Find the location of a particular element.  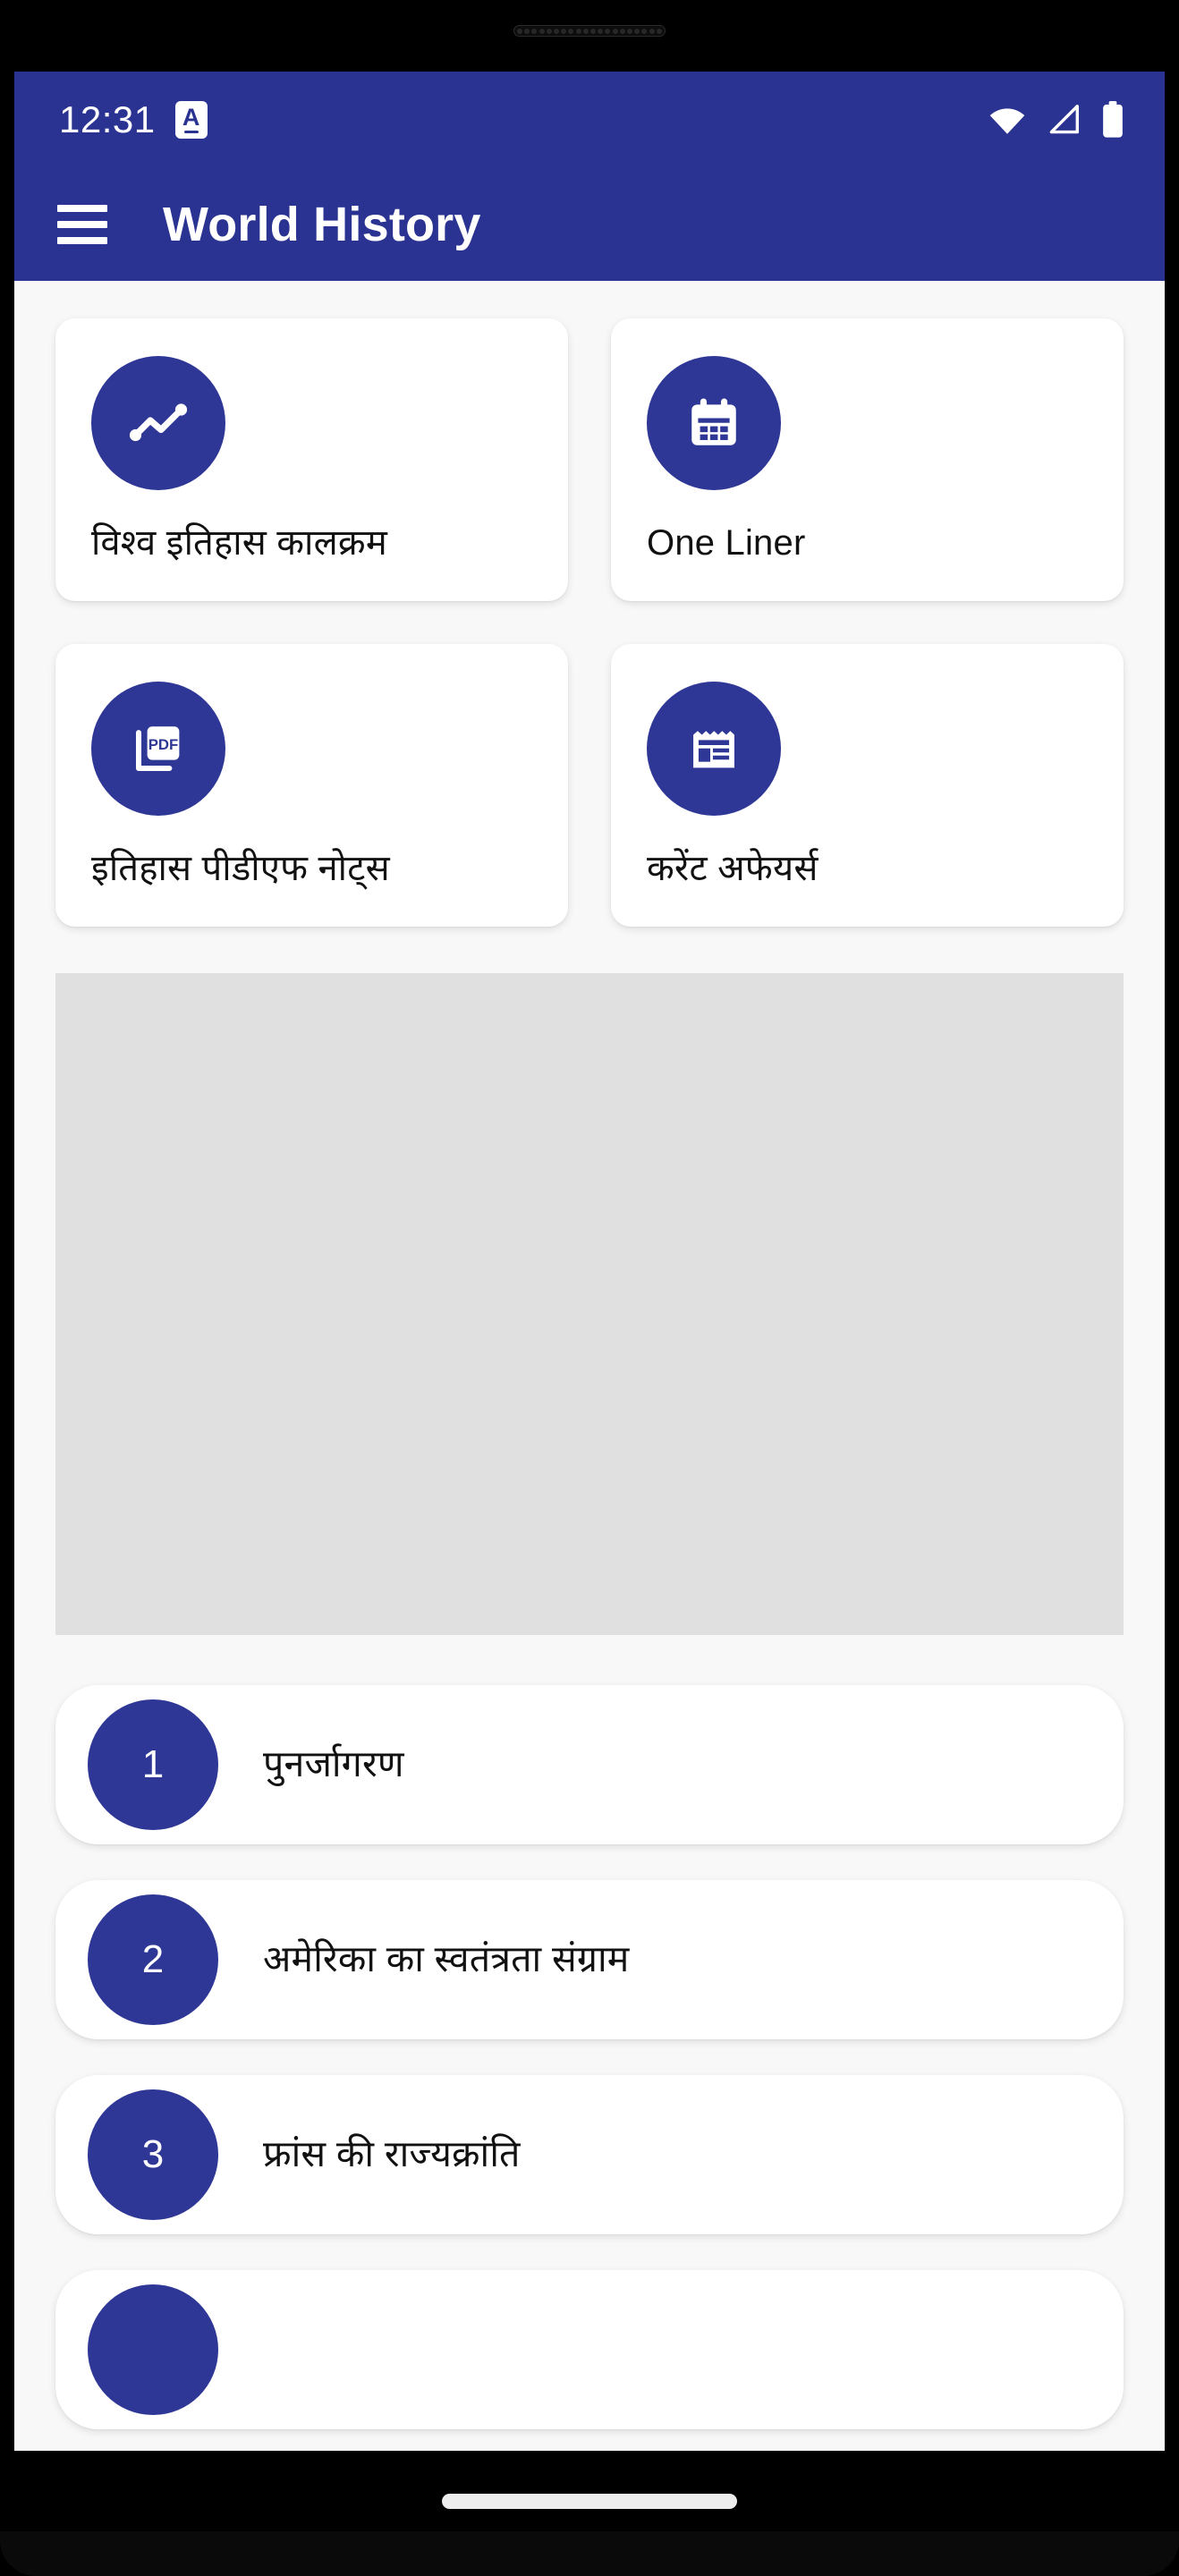

pdf-document-icon: PDF is located at coordinates (158, 749).